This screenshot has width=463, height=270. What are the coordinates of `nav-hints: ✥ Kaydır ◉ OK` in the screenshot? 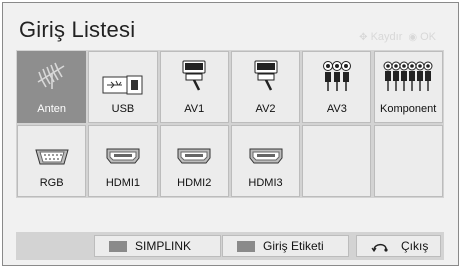 It's located at (397, 37).